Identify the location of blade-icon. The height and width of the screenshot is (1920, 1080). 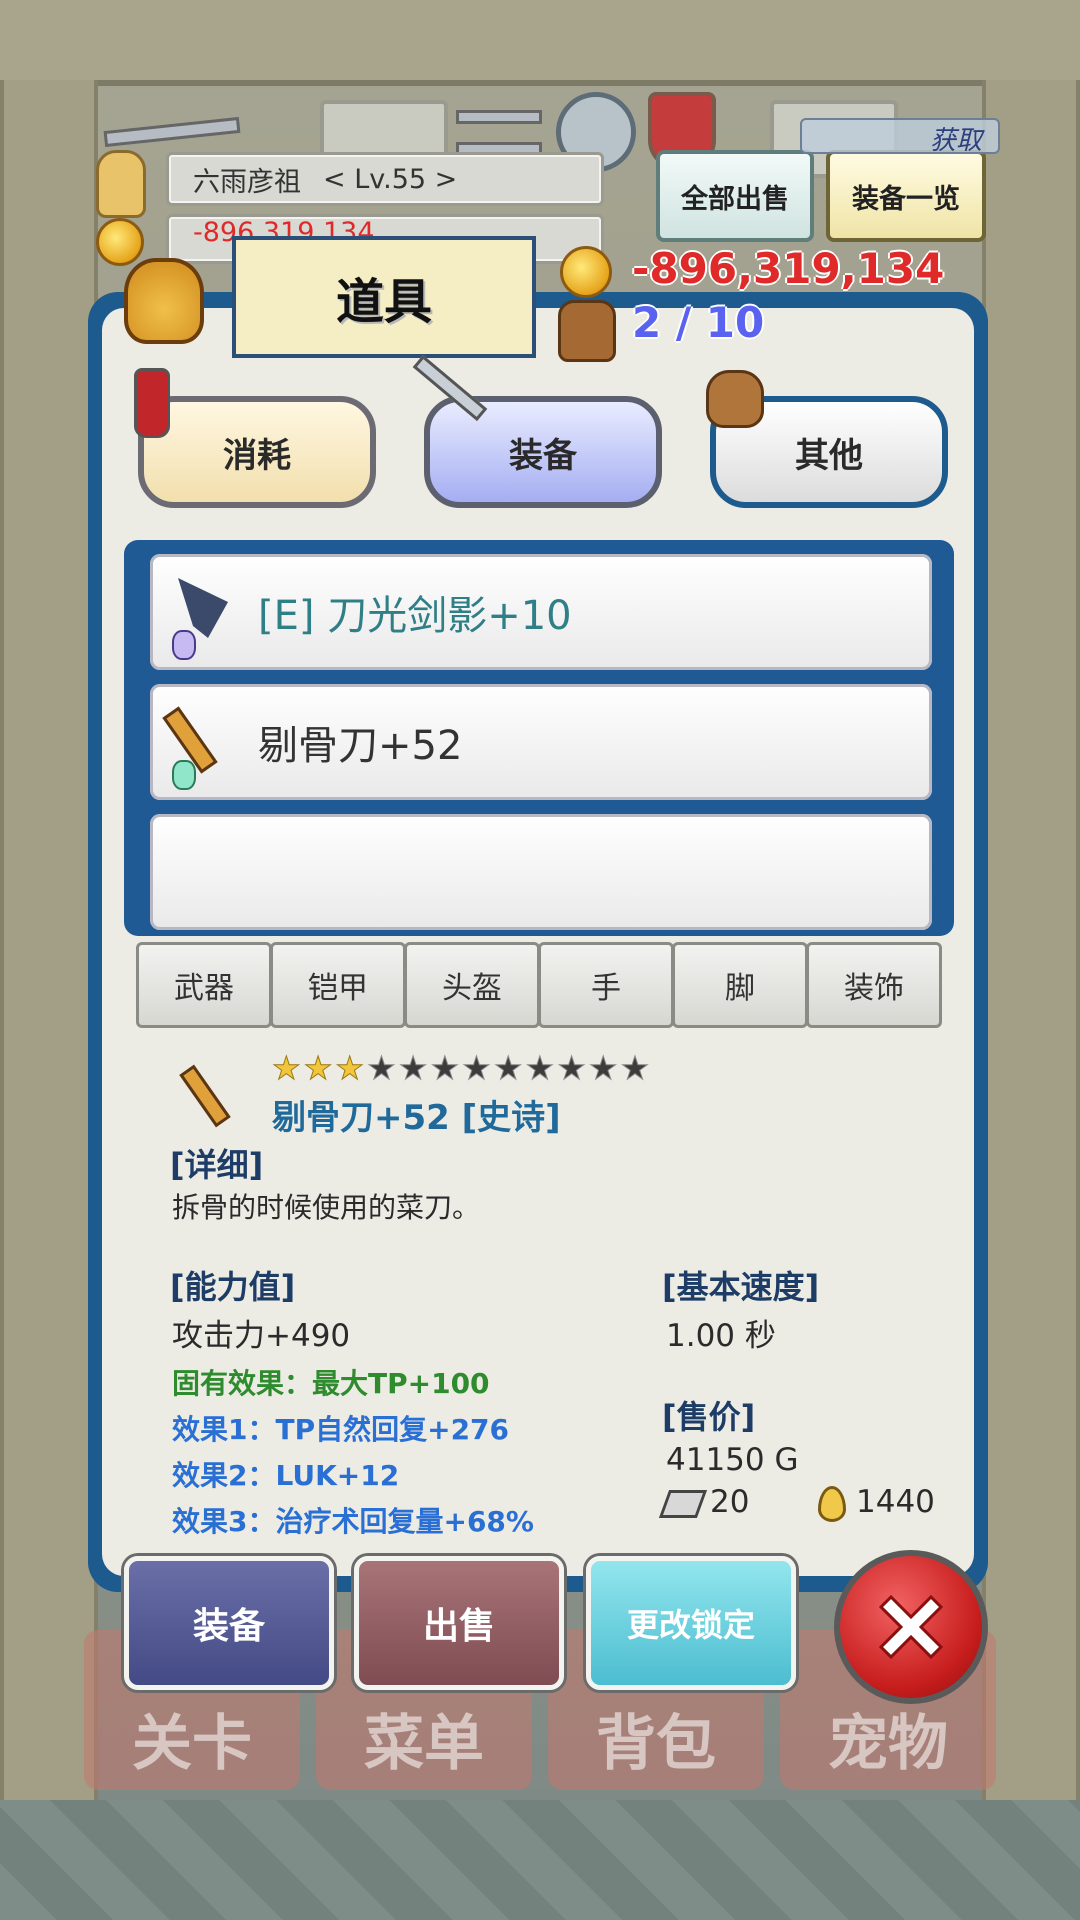
(203, 608).